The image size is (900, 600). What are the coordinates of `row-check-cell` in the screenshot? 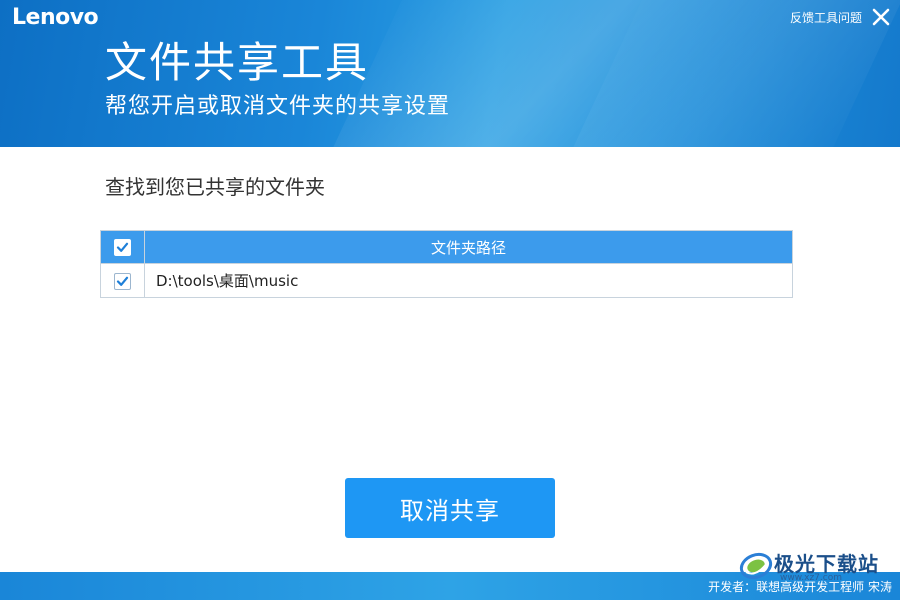 It's located at (122, 280).